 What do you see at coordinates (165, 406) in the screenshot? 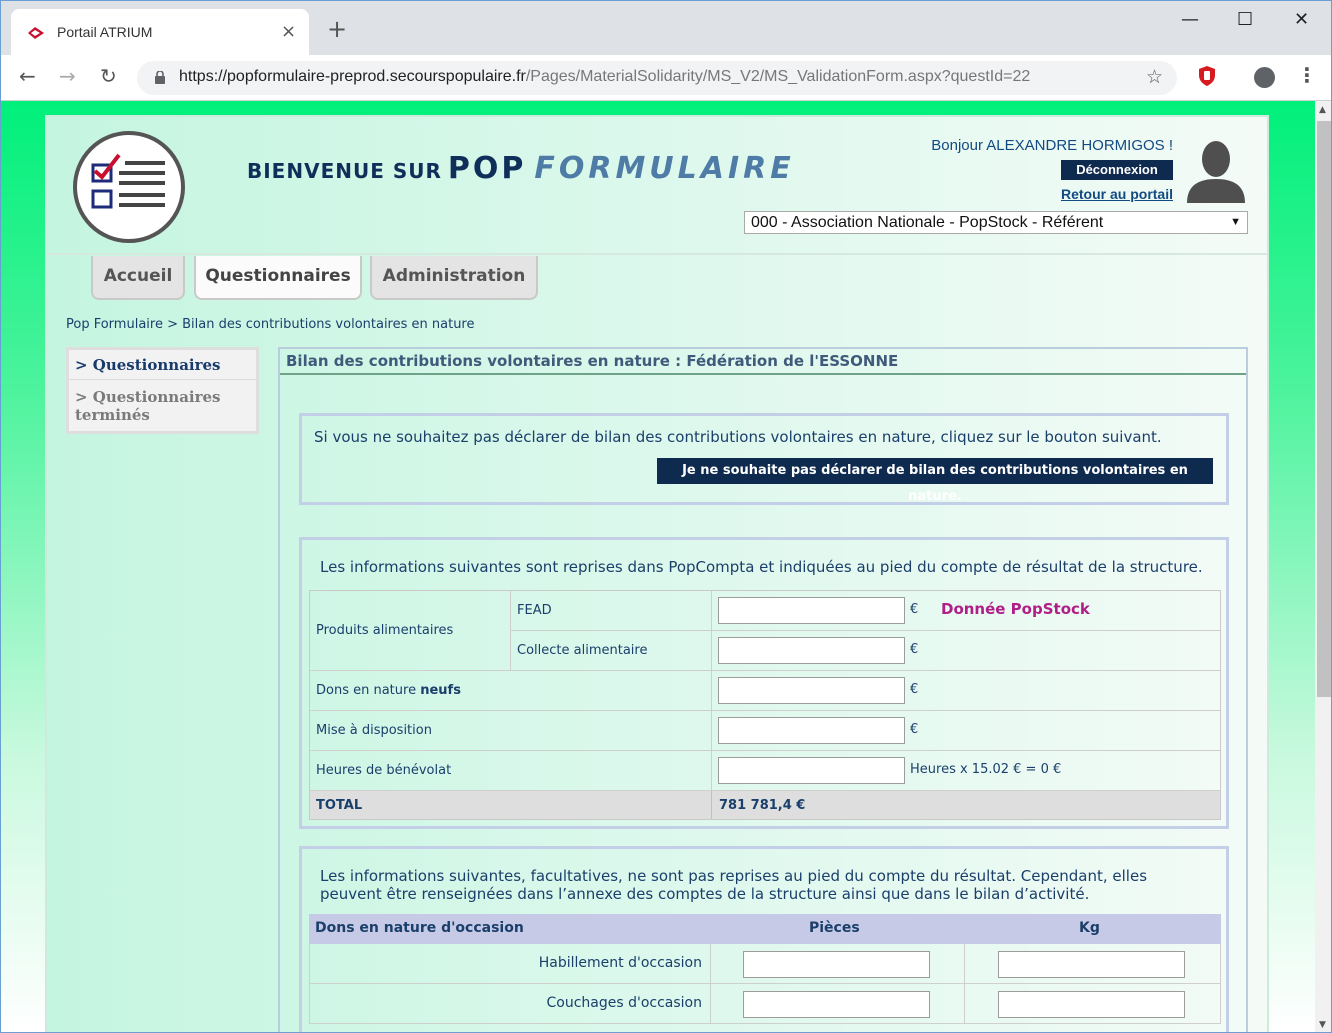
I see `sidebar-item-questionnaires-termines: > Questionnaires terminés` at bounding box center [165, 406].